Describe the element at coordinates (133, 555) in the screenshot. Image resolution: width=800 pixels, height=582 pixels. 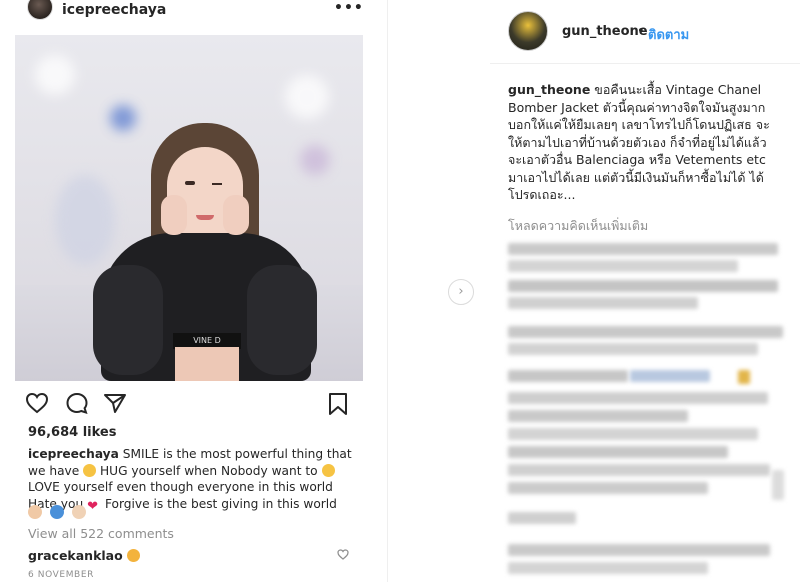
I see `kiss-emoji-icon` at that location.